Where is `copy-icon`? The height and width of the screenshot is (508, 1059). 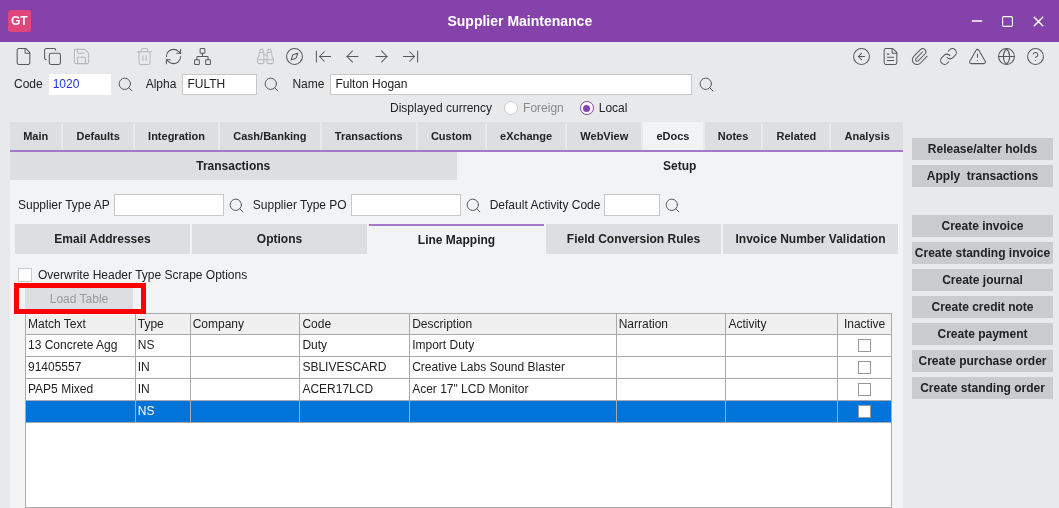
copy-icon is located at coordinates (52, 56).